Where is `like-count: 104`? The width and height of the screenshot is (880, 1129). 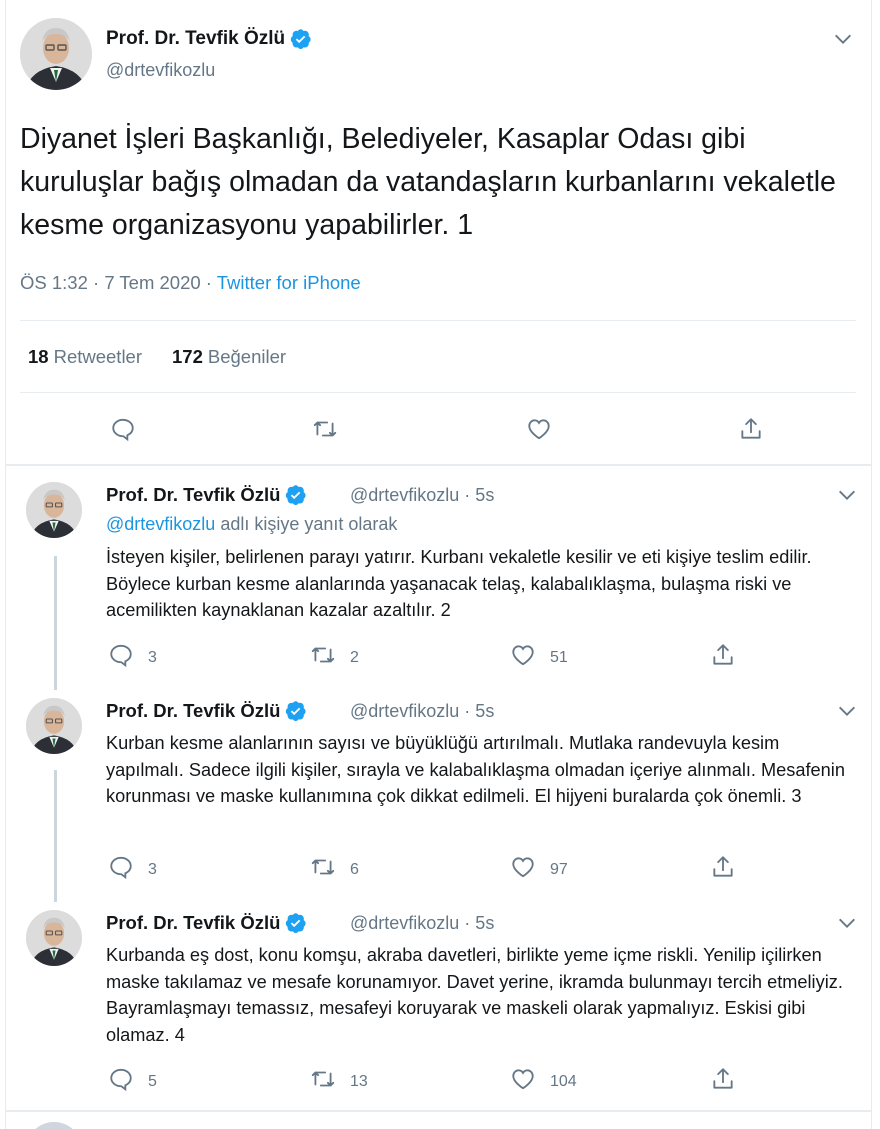
like-count: 104 is located at coordinates (563, 1081).